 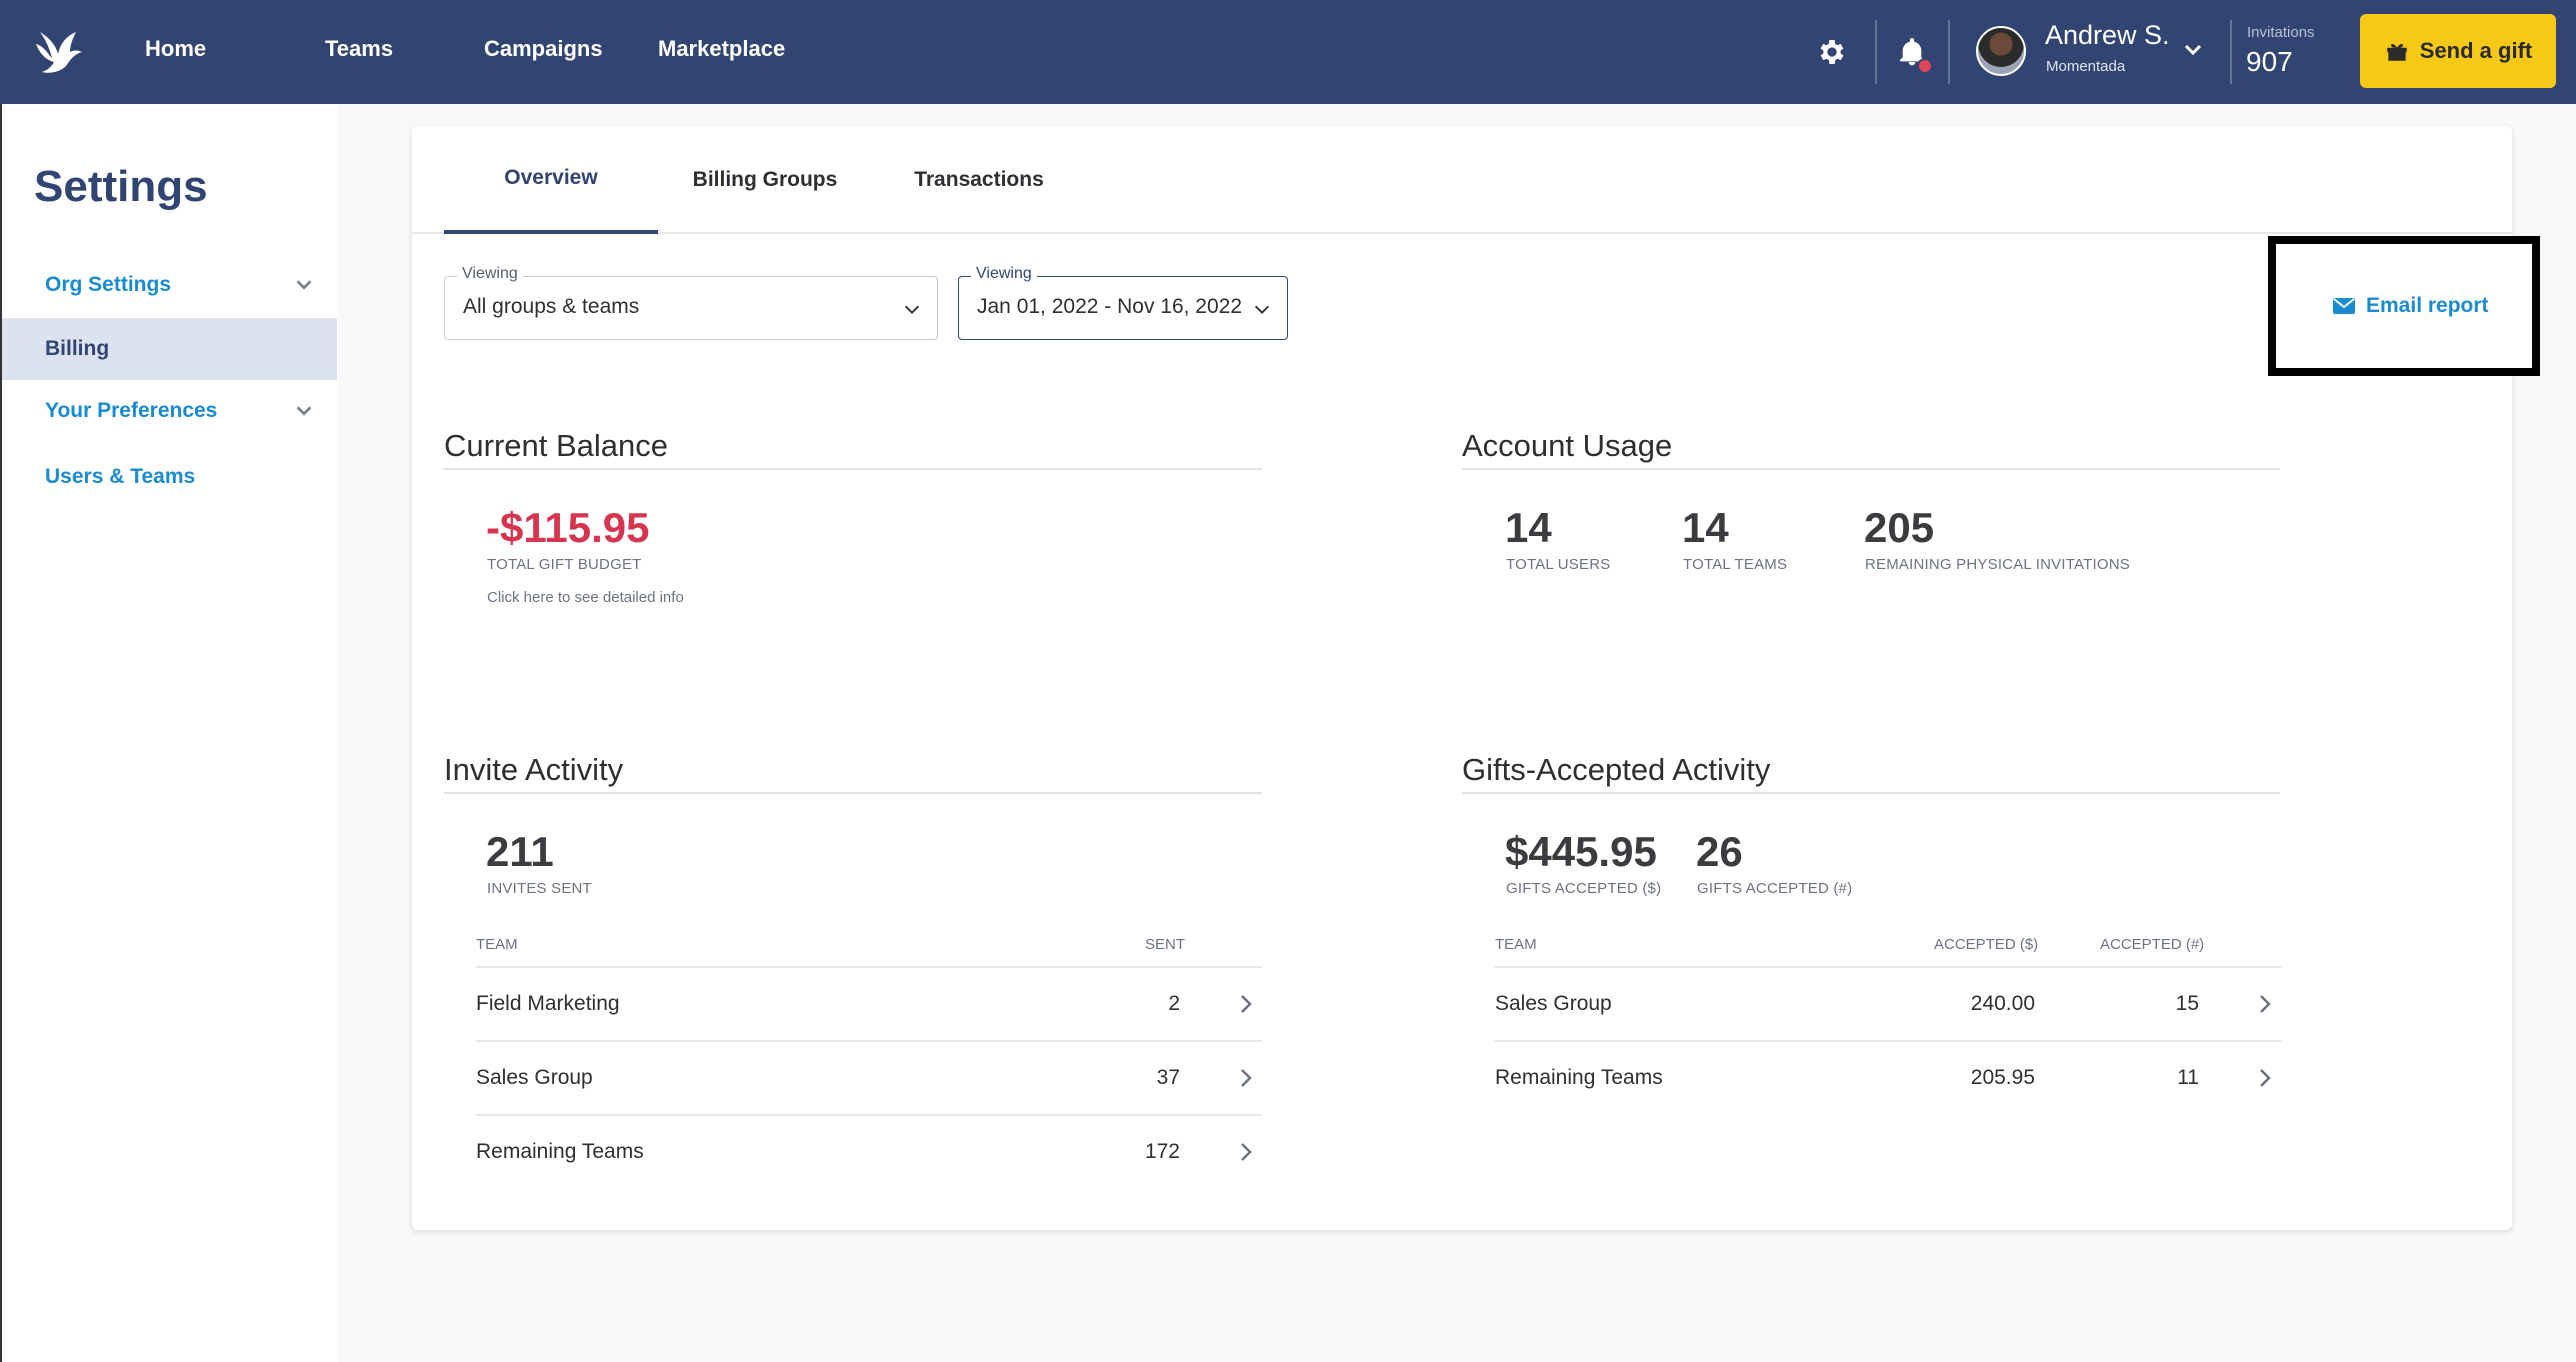 I want to click on groups-select-label: Viewing, so click(x=490, y=274).